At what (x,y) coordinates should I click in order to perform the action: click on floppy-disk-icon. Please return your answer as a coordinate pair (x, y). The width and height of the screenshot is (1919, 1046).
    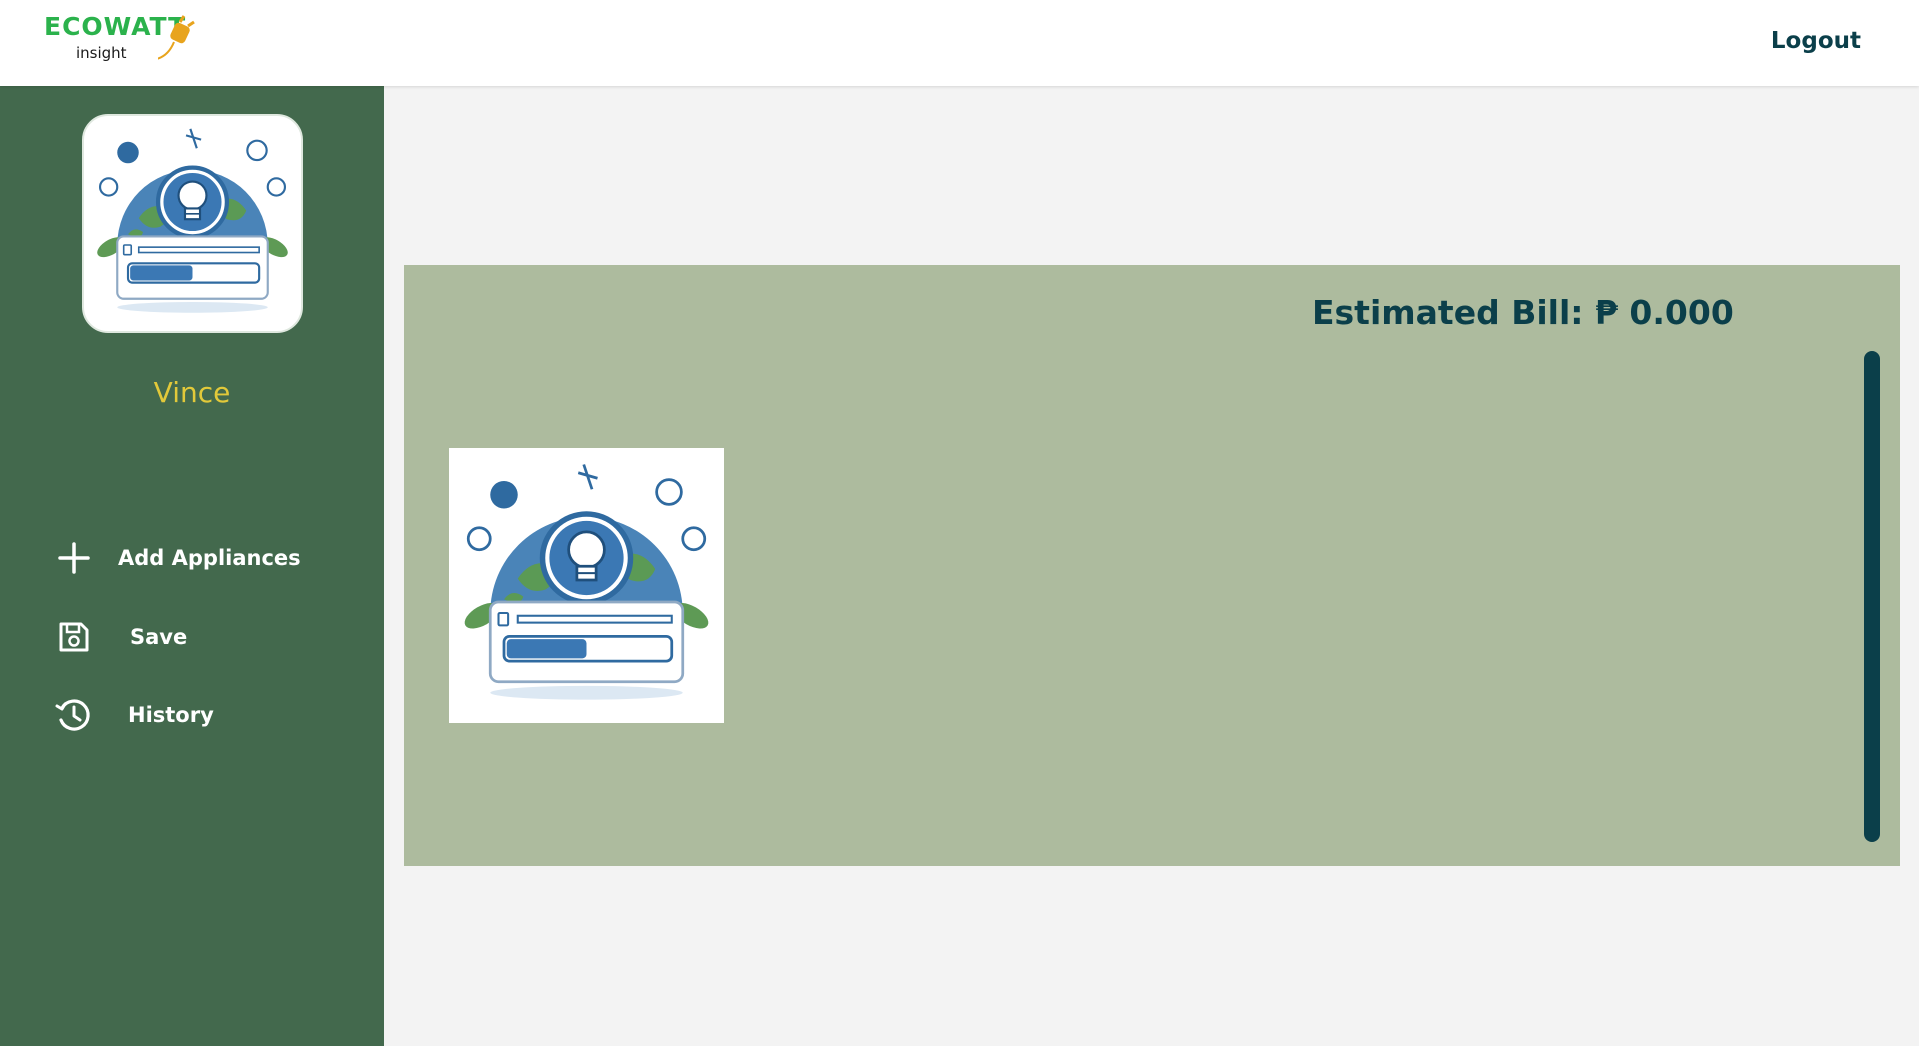
    Looking at the image, I should click on (74, 637).